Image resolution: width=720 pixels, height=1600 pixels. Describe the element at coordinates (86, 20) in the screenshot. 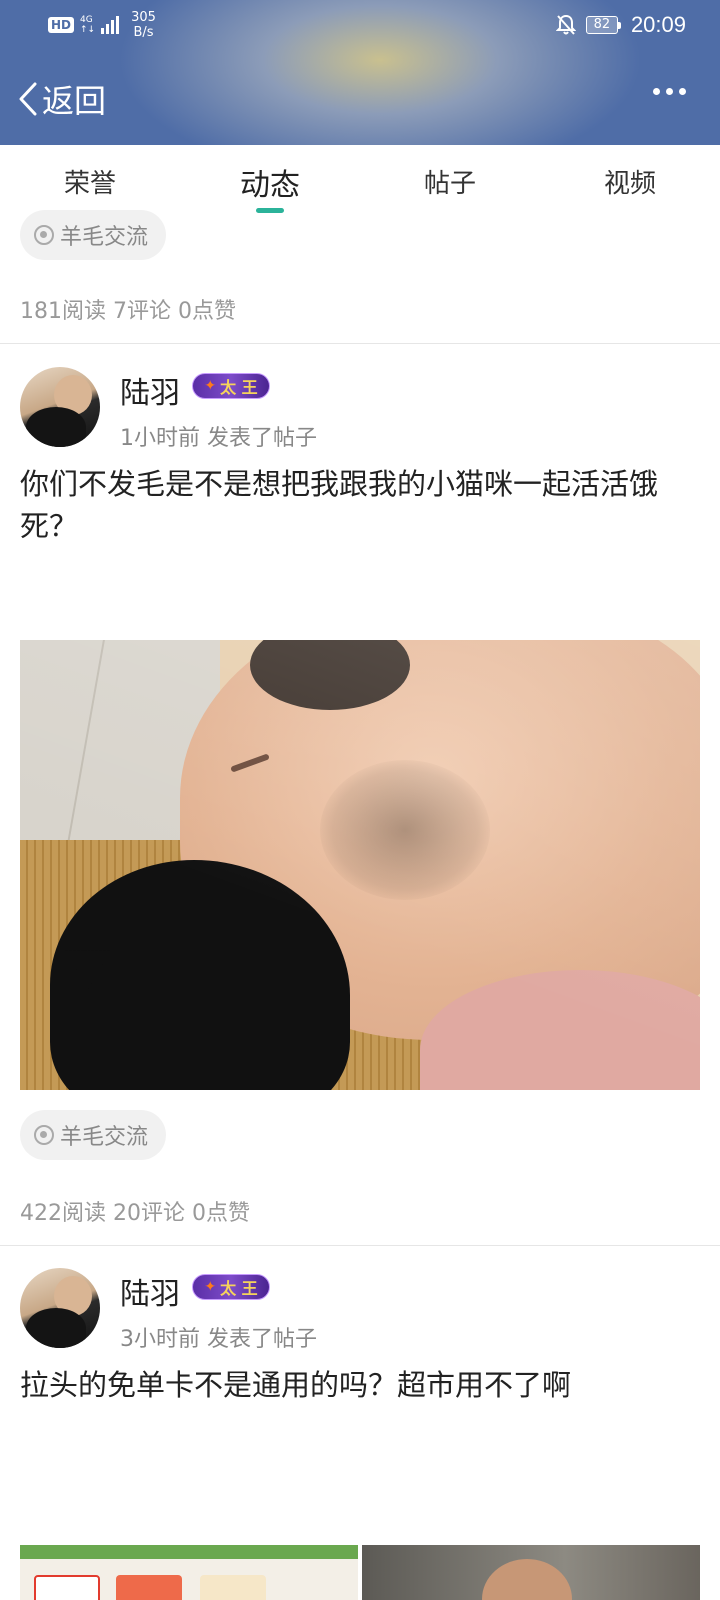

I see `network-type-label: 4G` at that location.